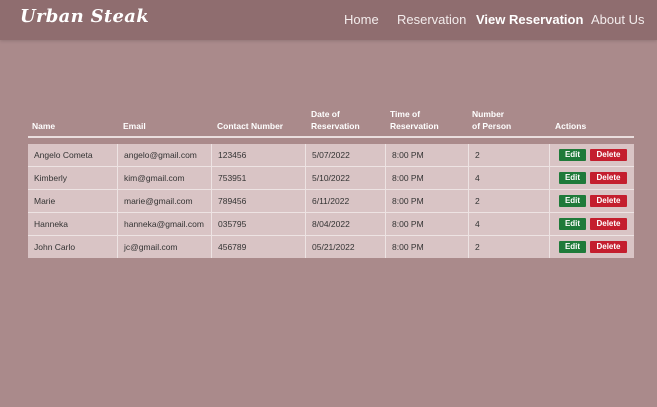 The height and width of the screenshot is (407, 657). Describe the element at coordinates (164, 201) in the screenshot. I see `cell-email: marie@gmail.com` at that location.